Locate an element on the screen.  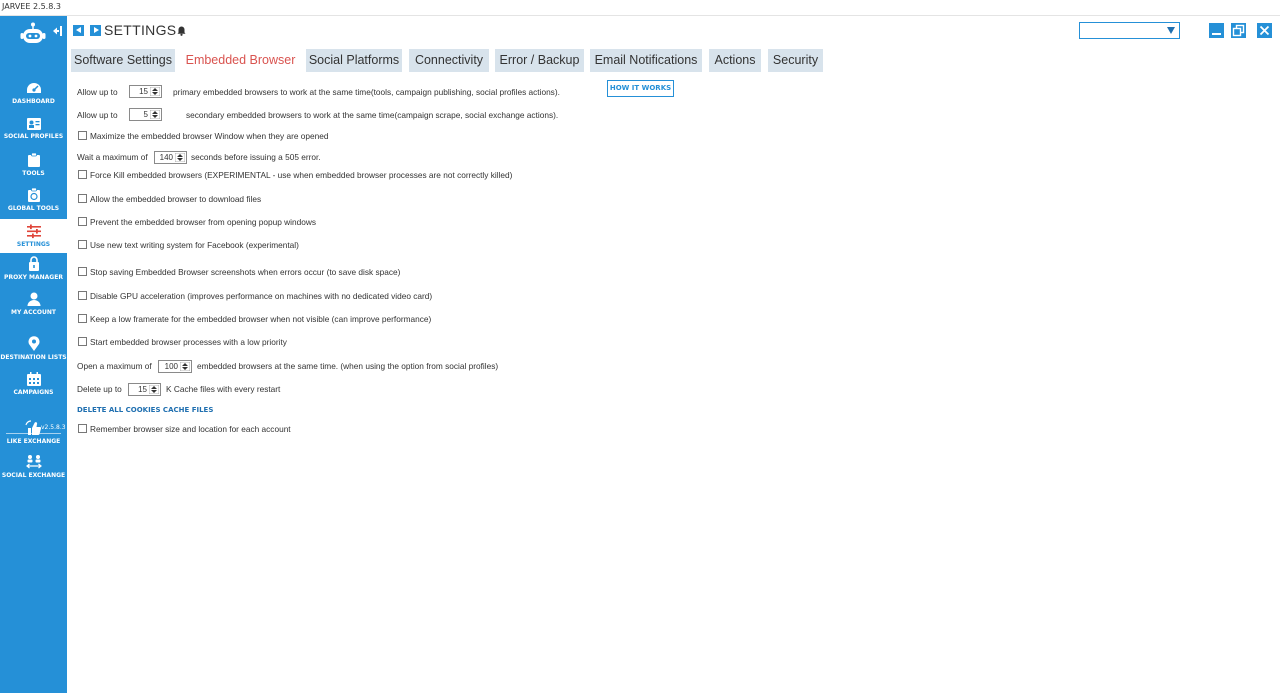
minimize-button is located at coordinates (1216, 30).